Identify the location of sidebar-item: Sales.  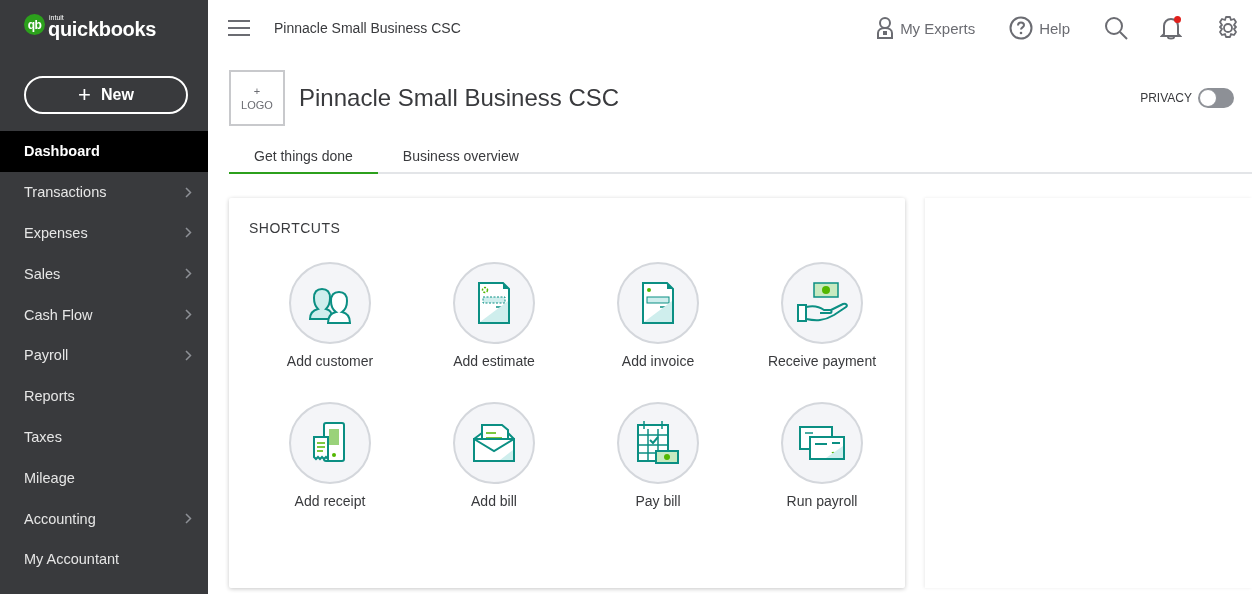
(104, 274).